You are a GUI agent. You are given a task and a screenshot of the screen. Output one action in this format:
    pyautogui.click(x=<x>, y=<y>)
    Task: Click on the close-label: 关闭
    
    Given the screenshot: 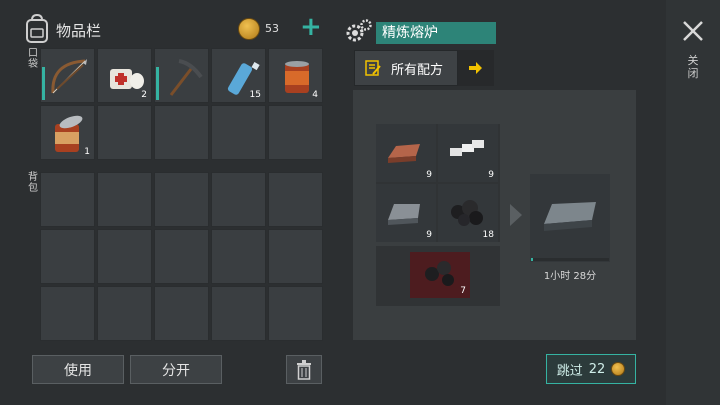 What is the action you would take?
    pyautogui.click(x=693, y=67)
    